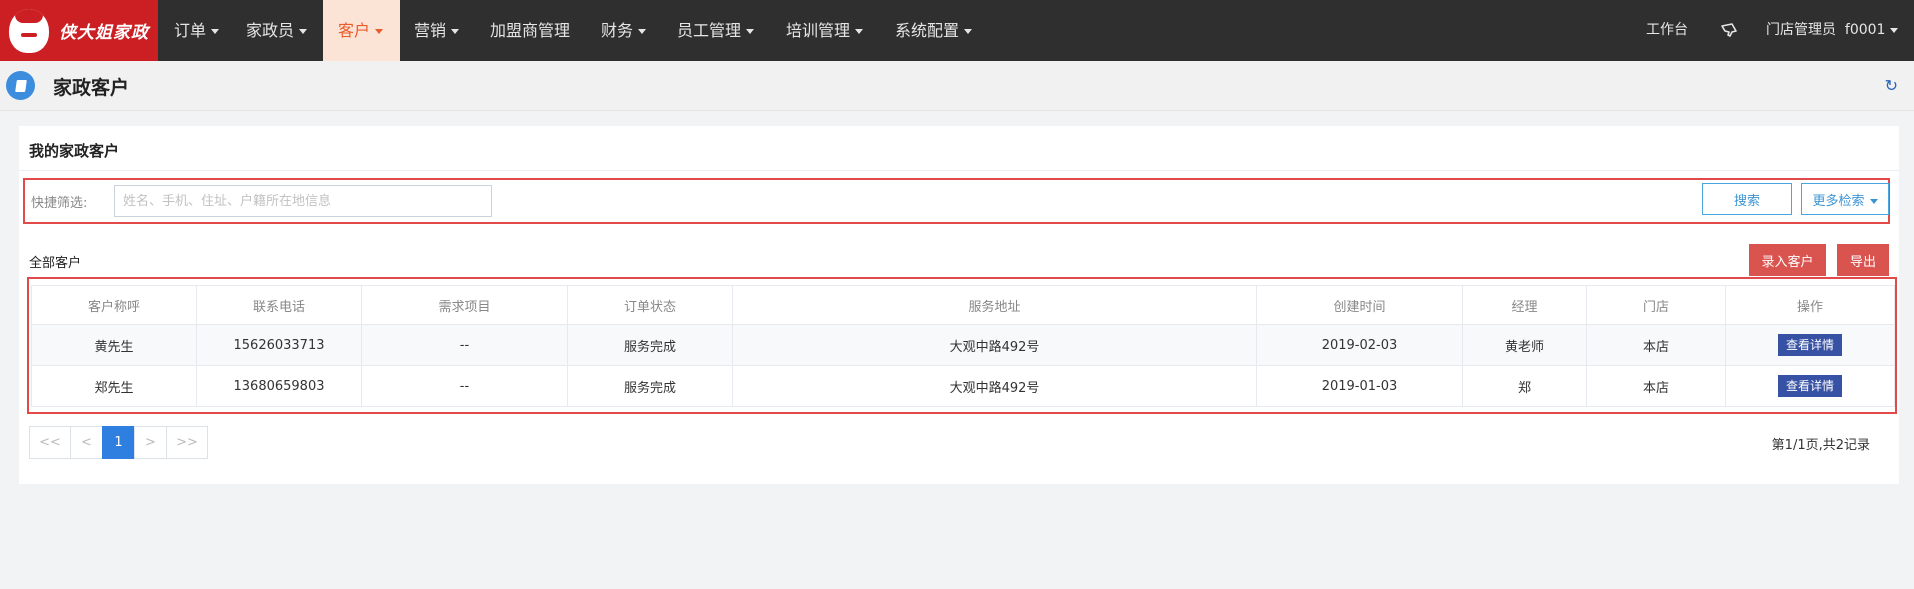  I want to click on cell-name: 郑先生, so click(114, 386).